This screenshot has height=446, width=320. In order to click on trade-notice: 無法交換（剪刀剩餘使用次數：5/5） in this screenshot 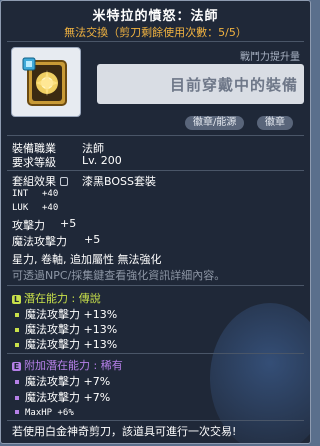, I will do `click(155, 32)`.